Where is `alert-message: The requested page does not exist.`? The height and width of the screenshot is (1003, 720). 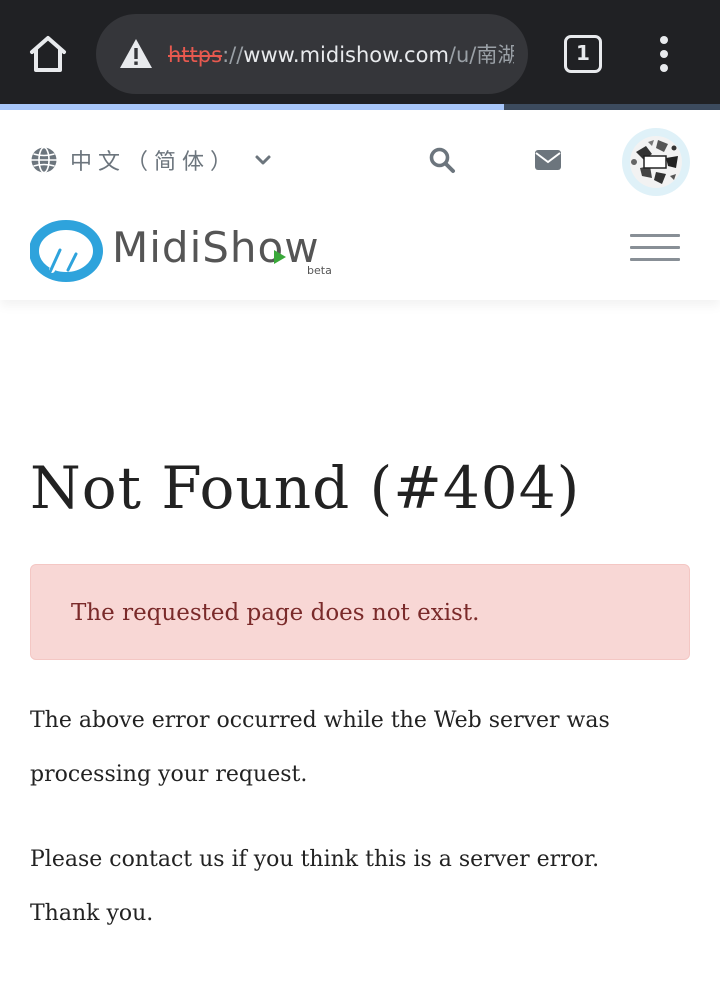
alert-message: The requested page does not exist. is located at coordinates (275, 613).